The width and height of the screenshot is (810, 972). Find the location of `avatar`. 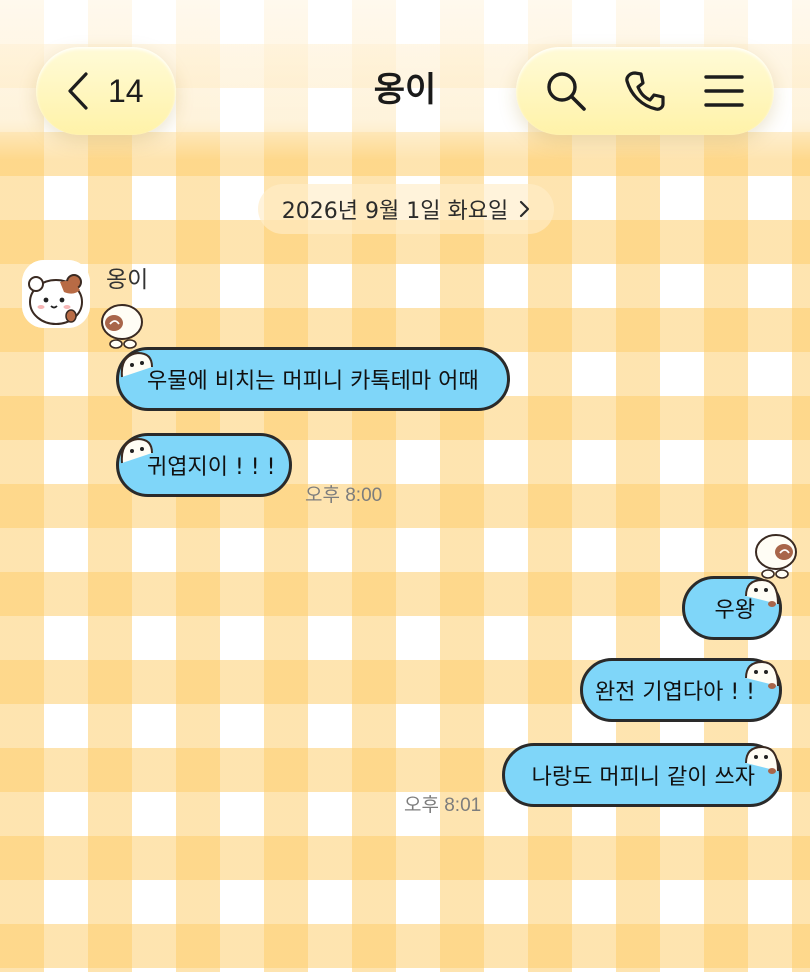

avatar is located at coordinates (56, 294).